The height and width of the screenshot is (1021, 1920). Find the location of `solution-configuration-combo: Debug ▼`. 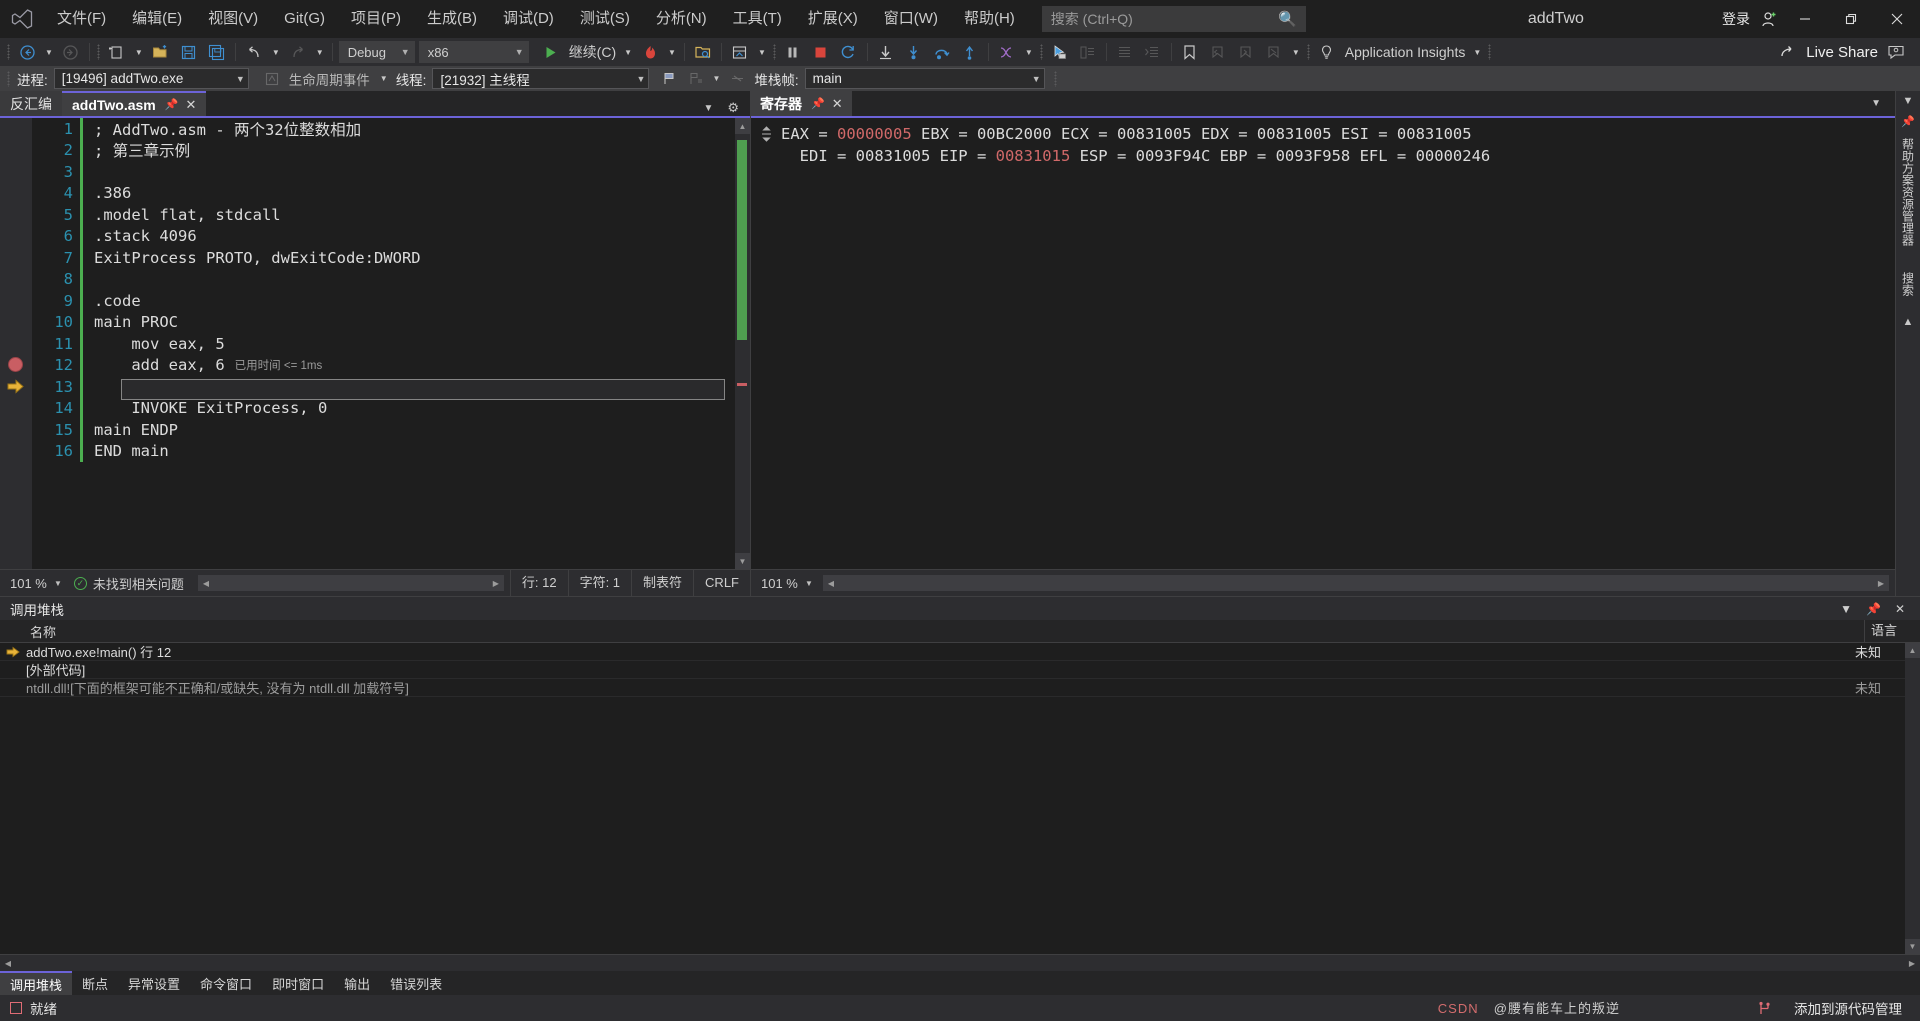

solution-configuration-combo: Debug ▼ is located at coordinates (376, 52).